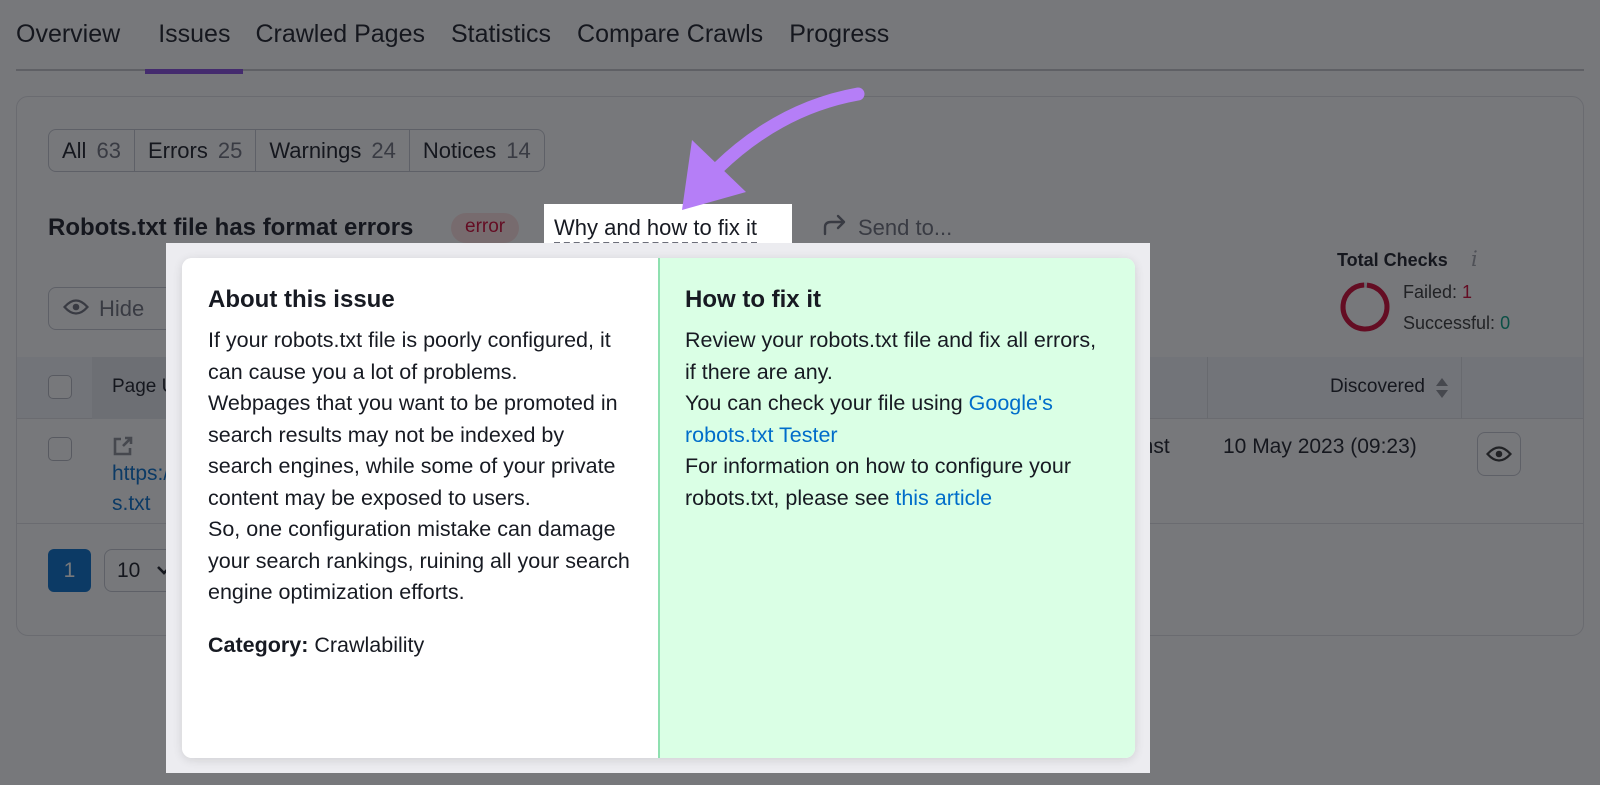 The height and width of the screenshot is (785, 1600). What do you see at coordinates (1438, 292) in the screenshot?
I see `failed-count: Failed: 1` at bounding box center [1438, 292].